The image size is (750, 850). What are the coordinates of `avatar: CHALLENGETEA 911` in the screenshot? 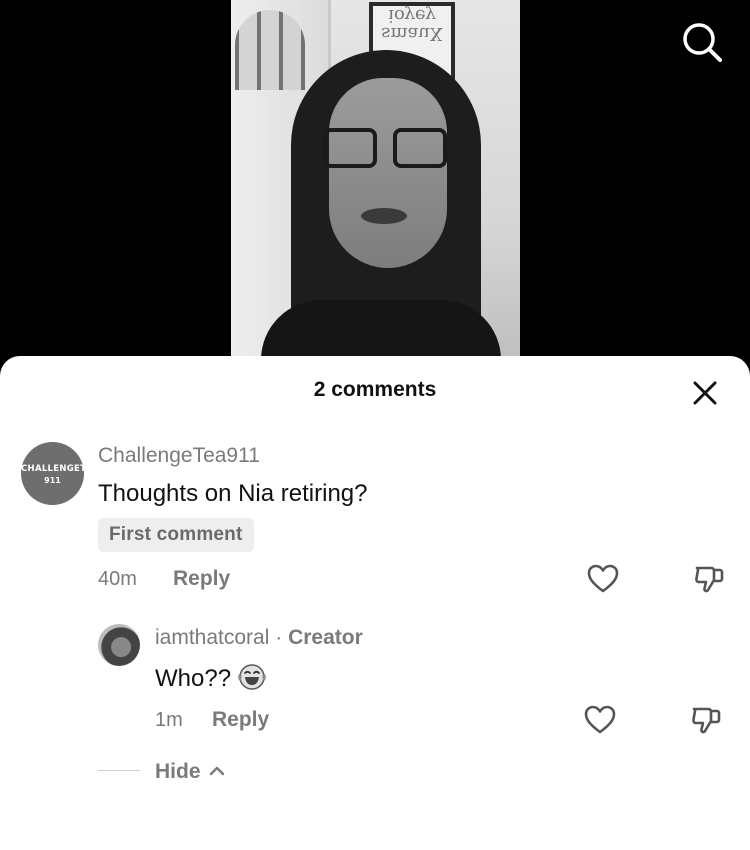 It's located at (60, 473).